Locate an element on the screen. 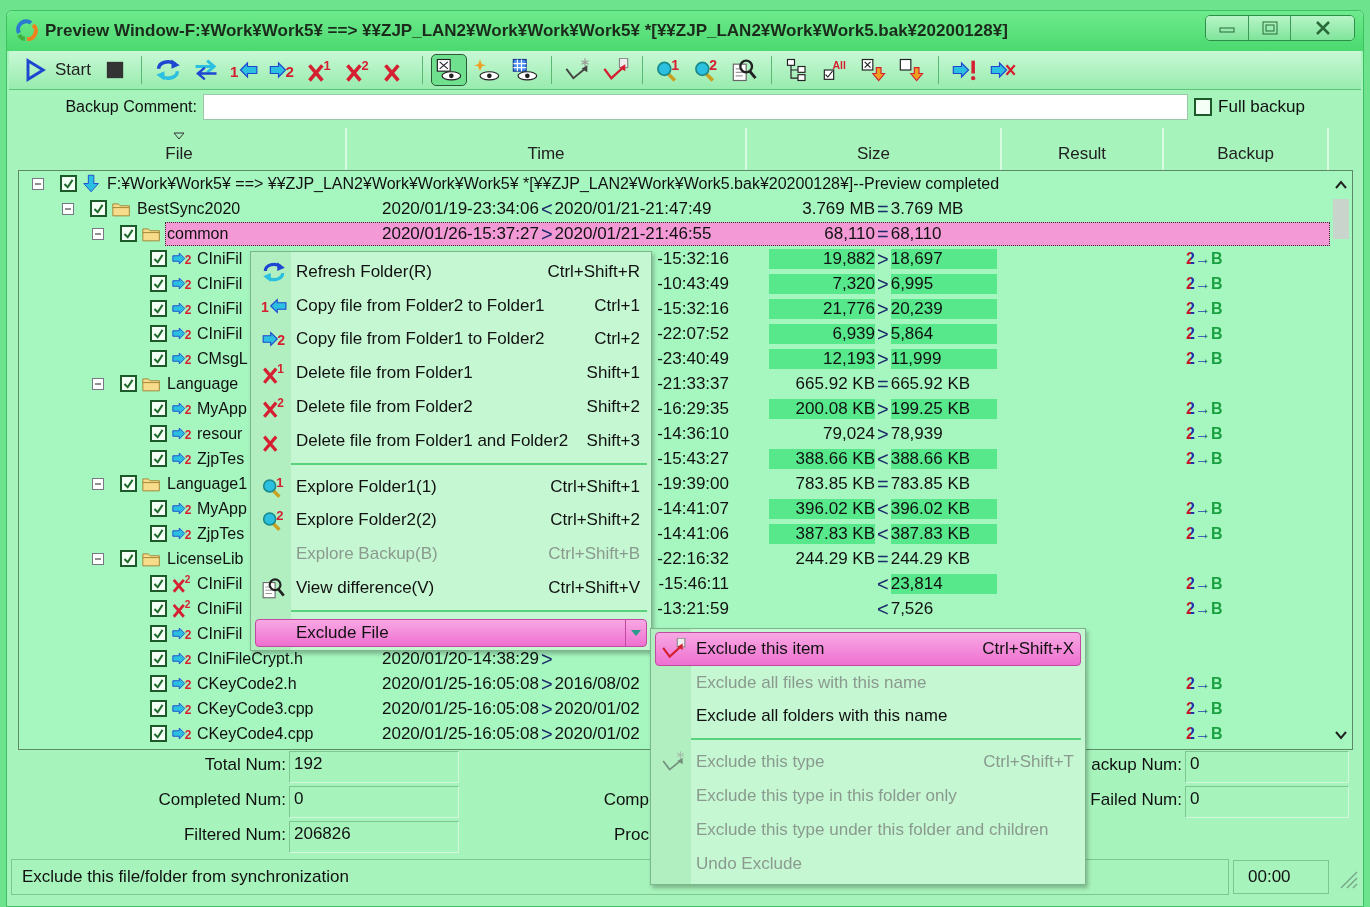 The width and height of the screenshot is (1370, 907). size-text: 199.25 KB is located at coordinates (943, 408).